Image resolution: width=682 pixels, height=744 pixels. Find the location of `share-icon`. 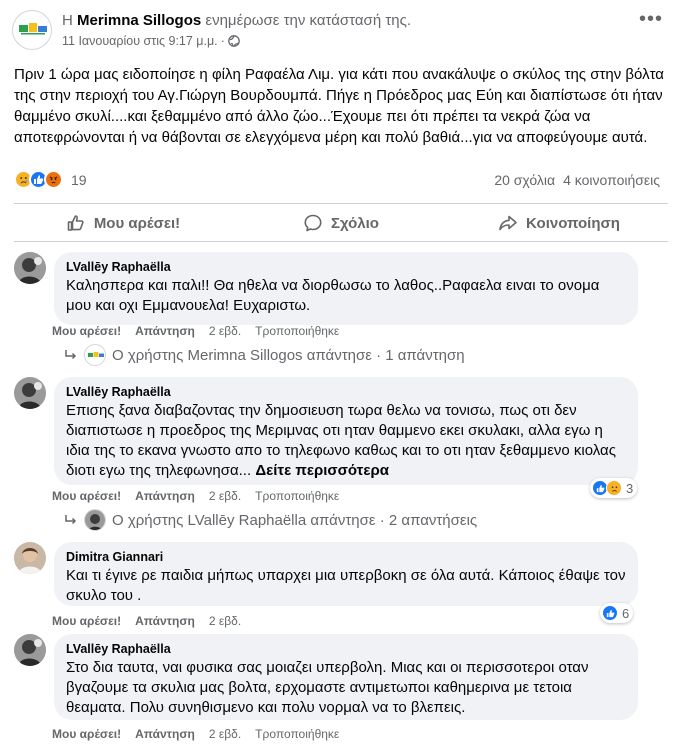

share-icon is located at coordinates (508, 223).